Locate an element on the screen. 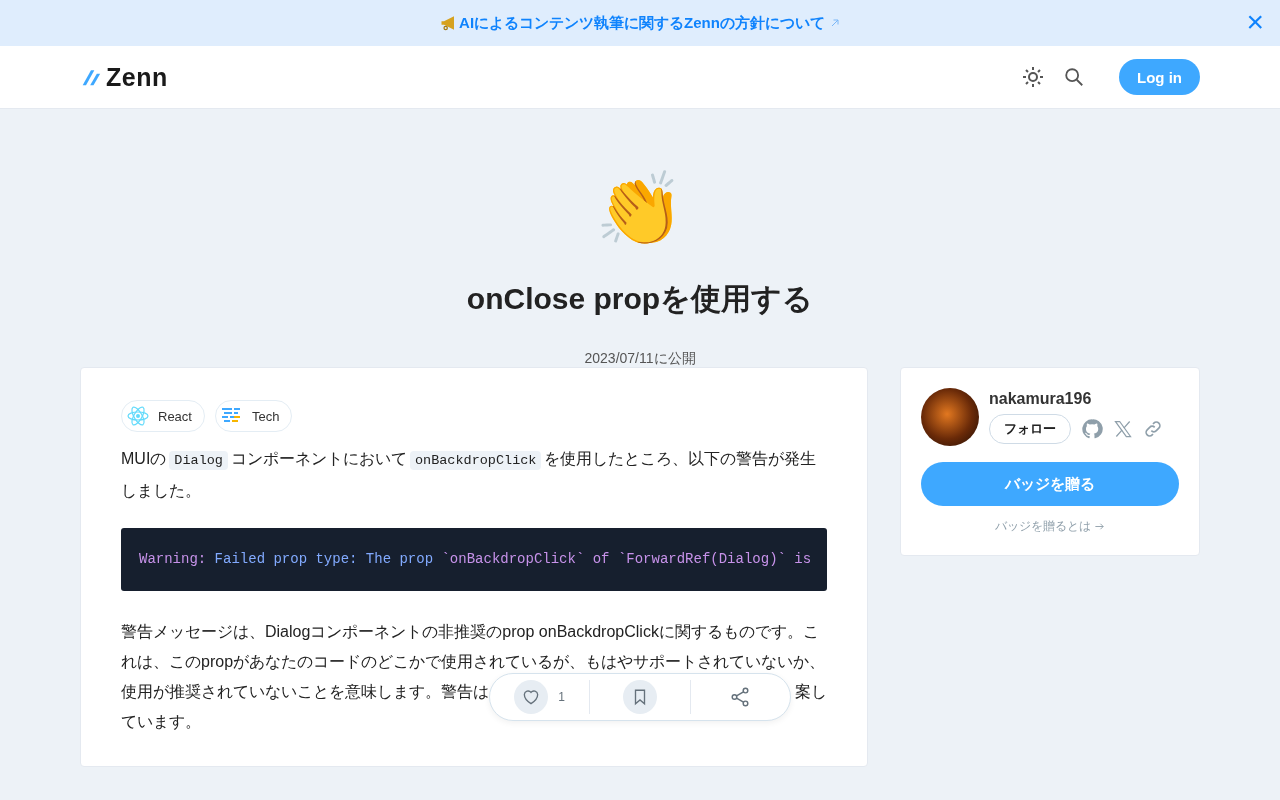 The height and width of the screenshot is (800, 1280). bookmark-button is located at coordinates (640, 697).